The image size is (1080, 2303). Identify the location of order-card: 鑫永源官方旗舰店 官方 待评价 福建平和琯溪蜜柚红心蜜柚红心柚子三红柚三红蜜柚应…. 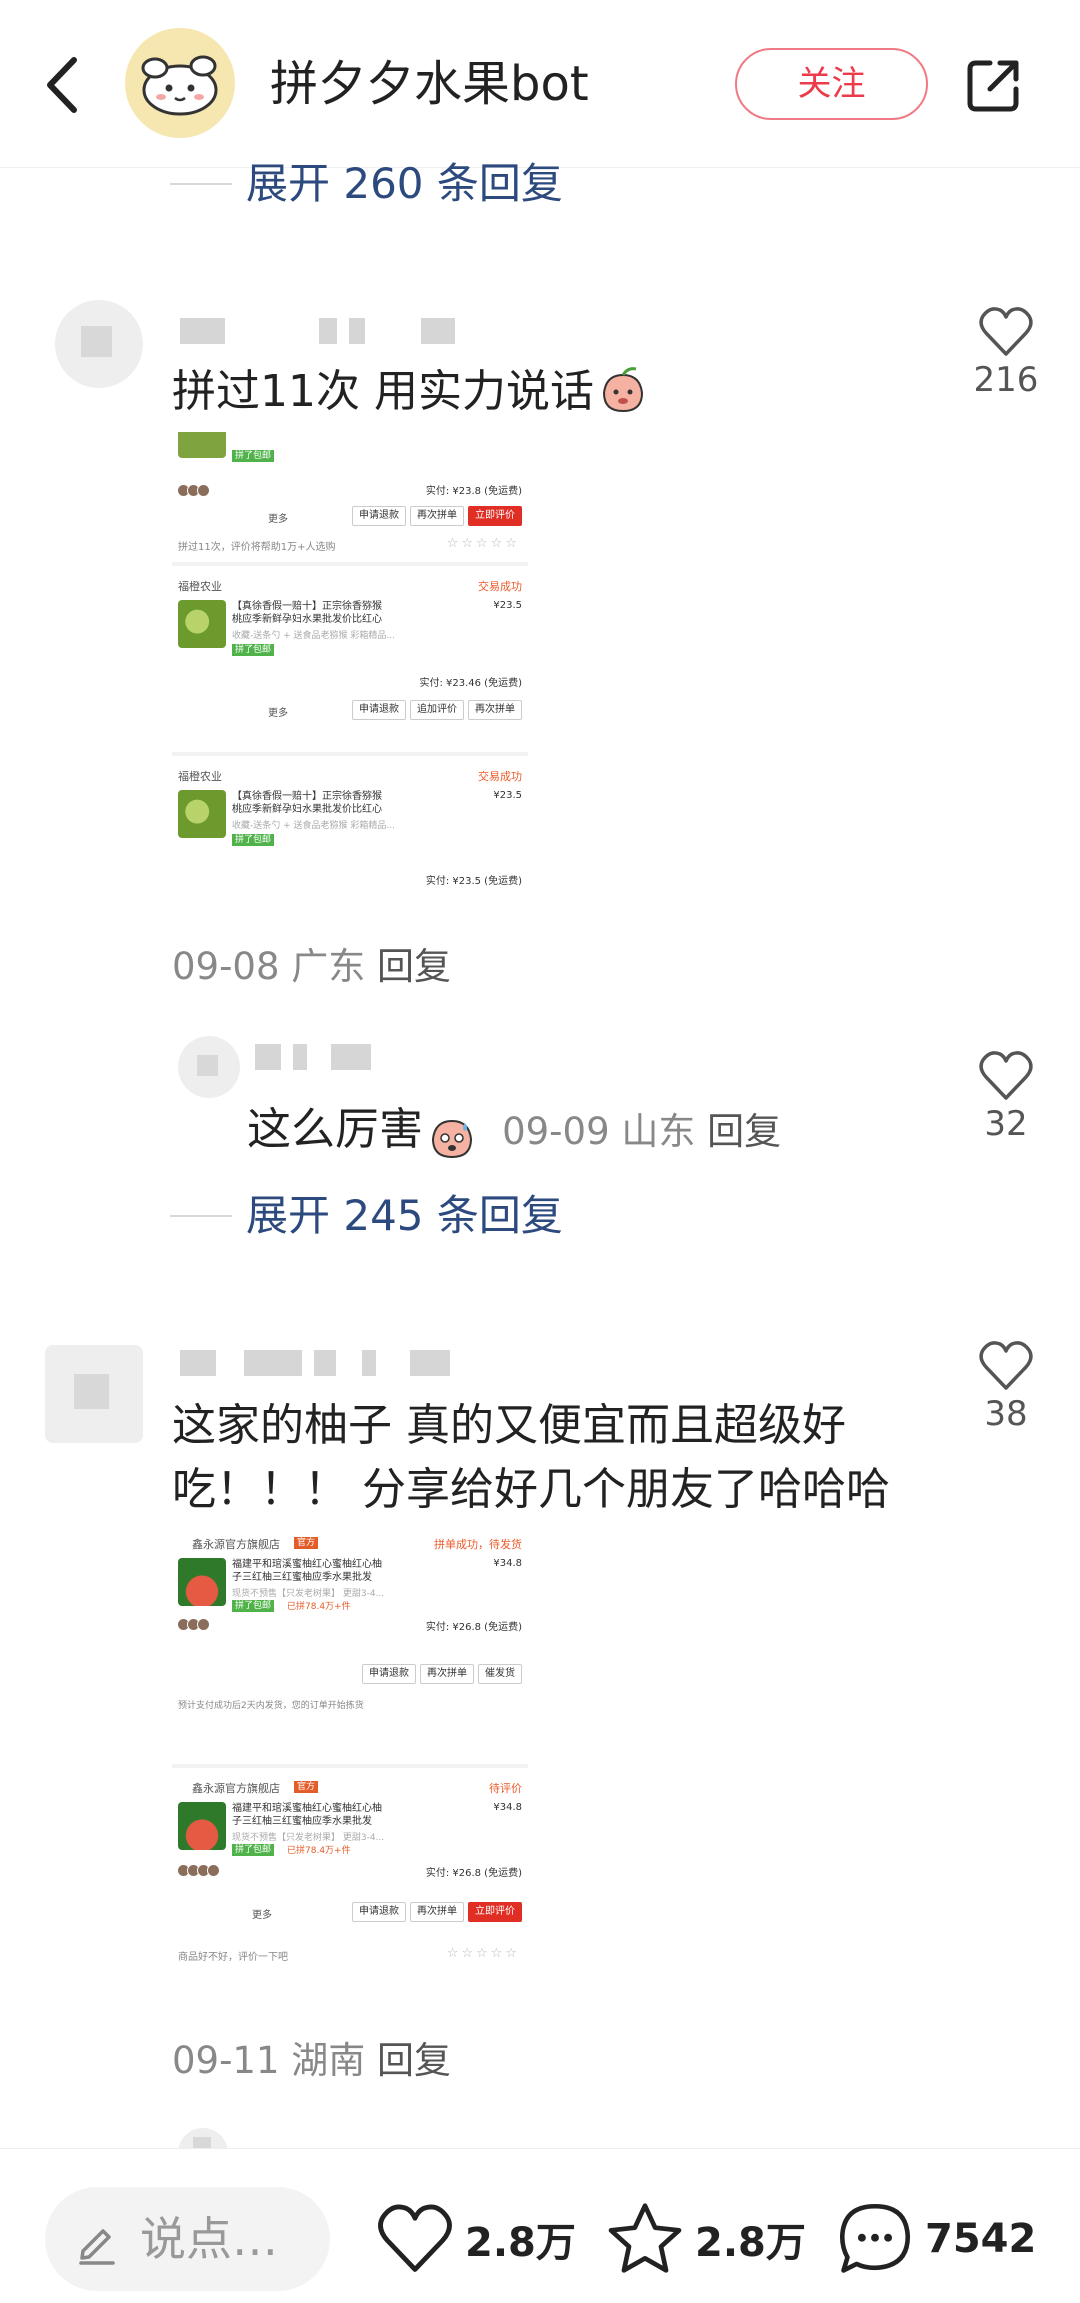
(350, 1889).